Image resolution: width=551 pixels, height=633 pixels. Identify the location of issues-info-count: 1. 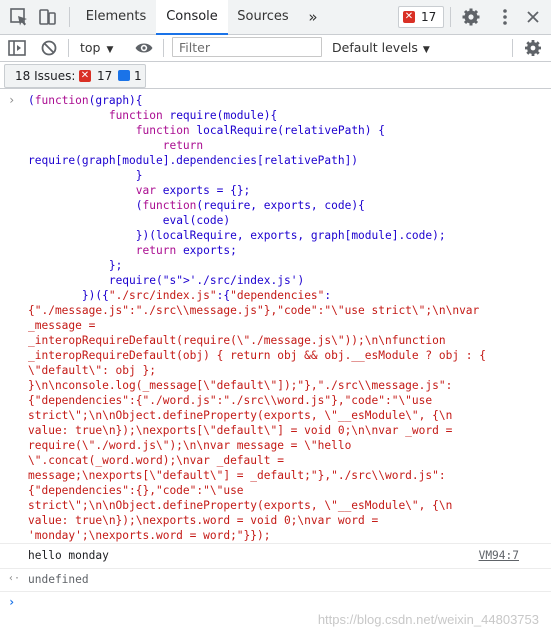
(138, 76).